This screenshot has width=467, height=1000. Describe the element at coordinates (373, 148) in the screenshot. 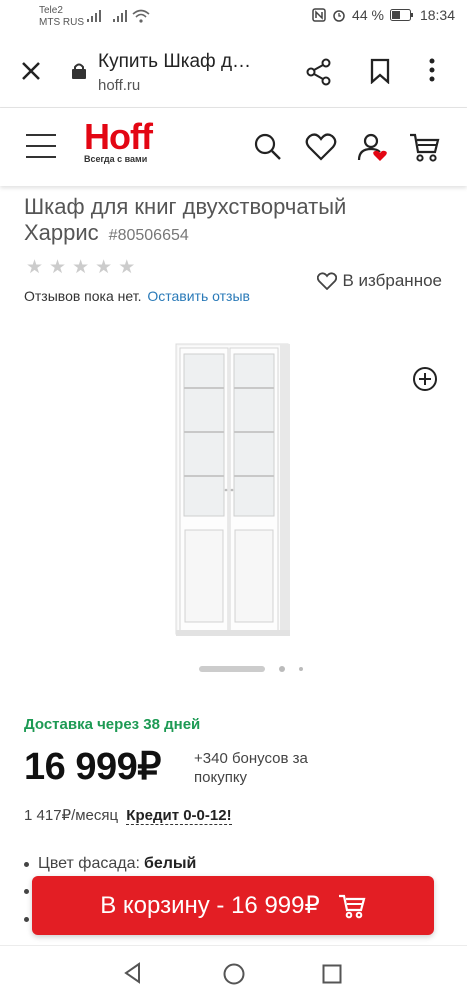

I see `user-icon` at that location.